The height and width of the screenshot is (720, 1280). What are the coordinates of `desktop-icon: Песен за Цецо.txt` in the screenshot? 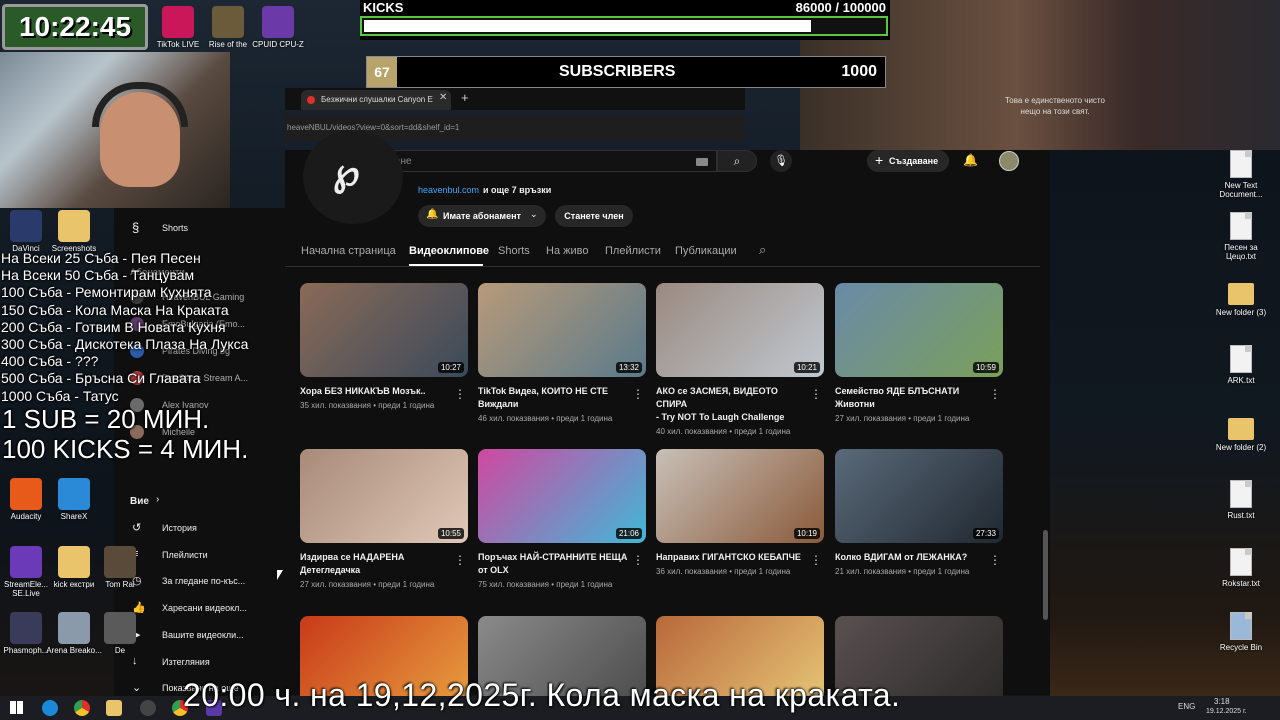 It's located at (1241, 236).